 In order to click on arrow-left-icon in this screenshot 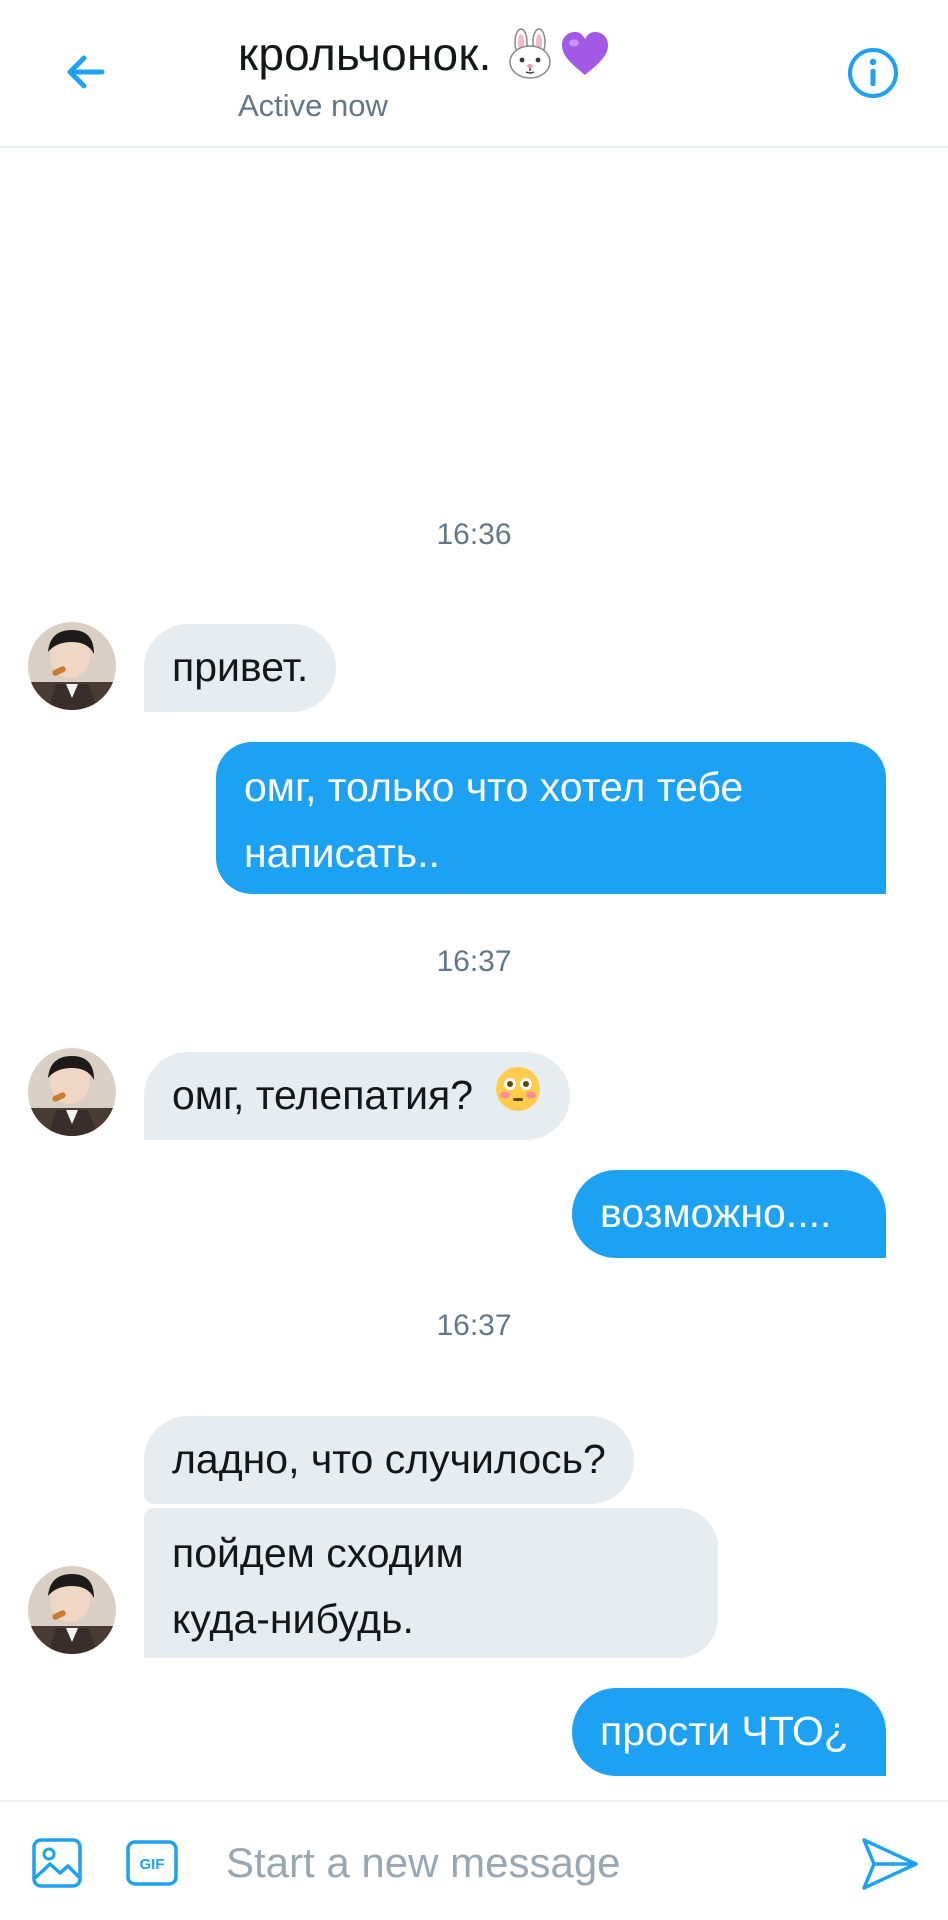, I will do `click(86, 72)`.